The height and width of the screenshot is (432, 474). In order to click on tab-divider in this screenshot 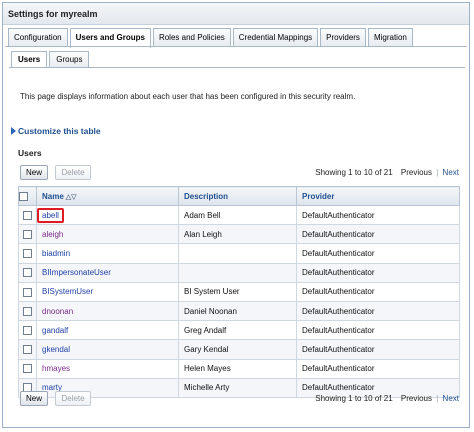, I will do `click(236, 46)`.